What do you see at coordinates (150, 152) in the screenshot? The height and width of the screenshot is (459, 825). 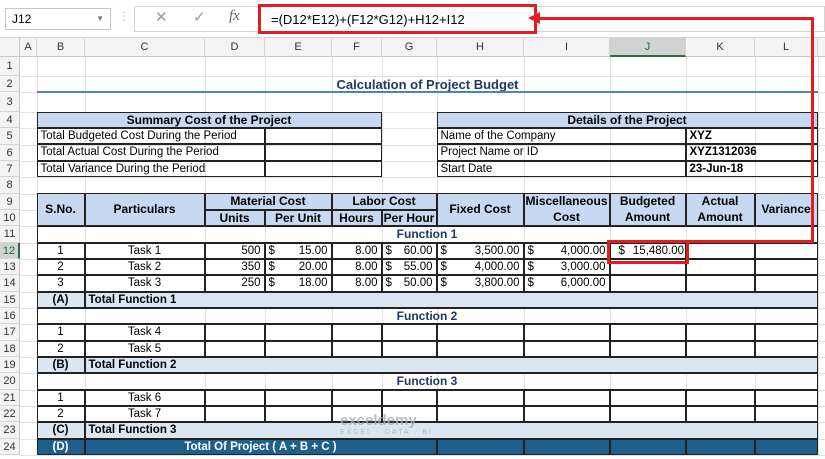 I see `summary-label: Total Actual Cost During the Period` at bounding box center [150, 152].